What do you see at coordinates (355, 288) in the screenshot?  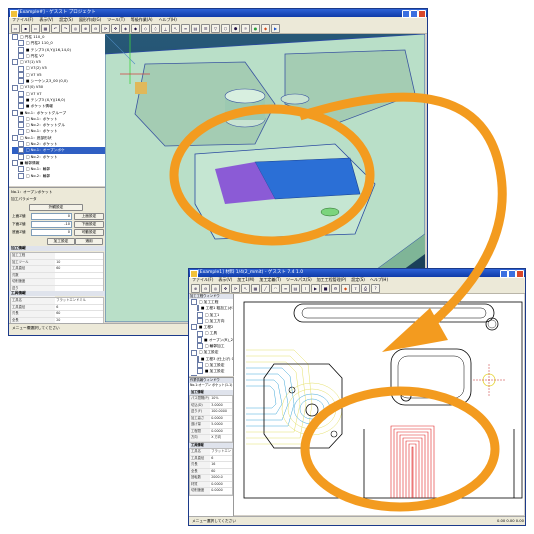 I see `export-icon-2: ⇪` at bounding box center [355, 288].